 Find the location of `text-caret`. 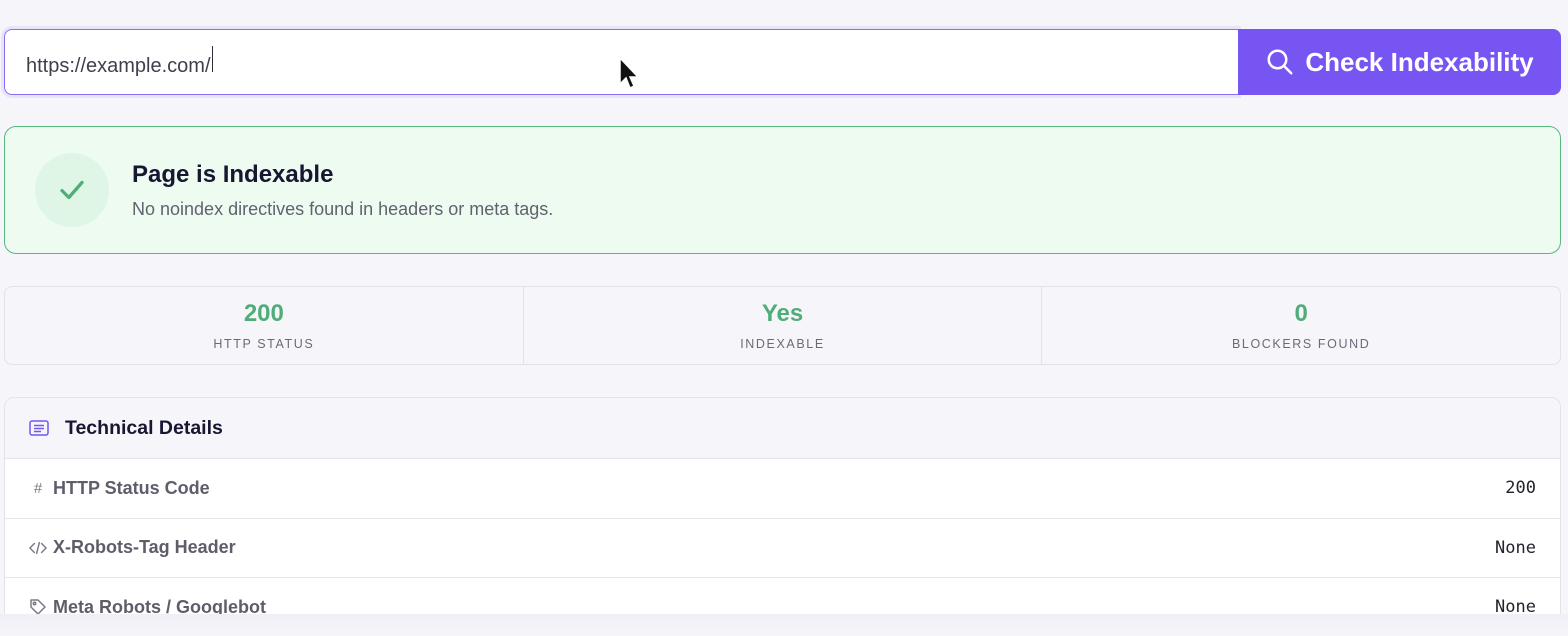

text-caret is located at coordinates (212, 59).